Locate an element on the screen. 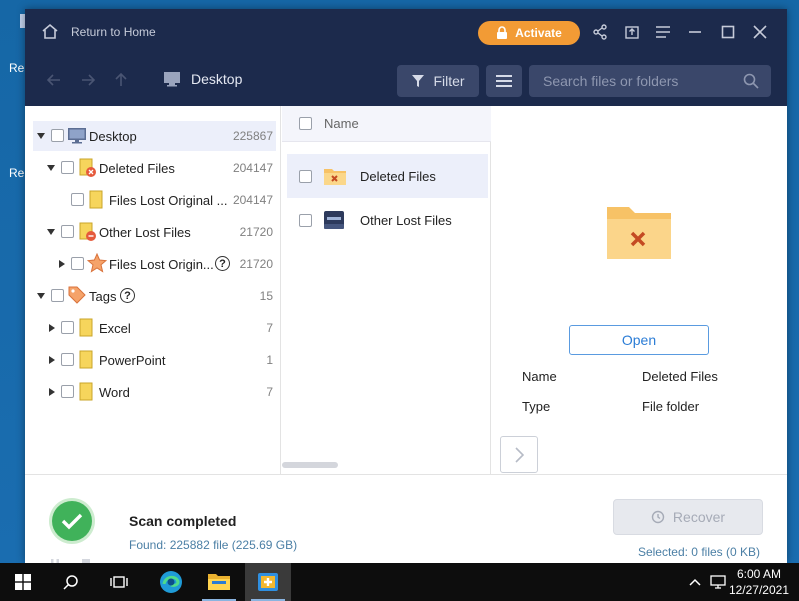 The width and height of the screenshot is (799, 601). export-button is located at coordinates (632, 32).